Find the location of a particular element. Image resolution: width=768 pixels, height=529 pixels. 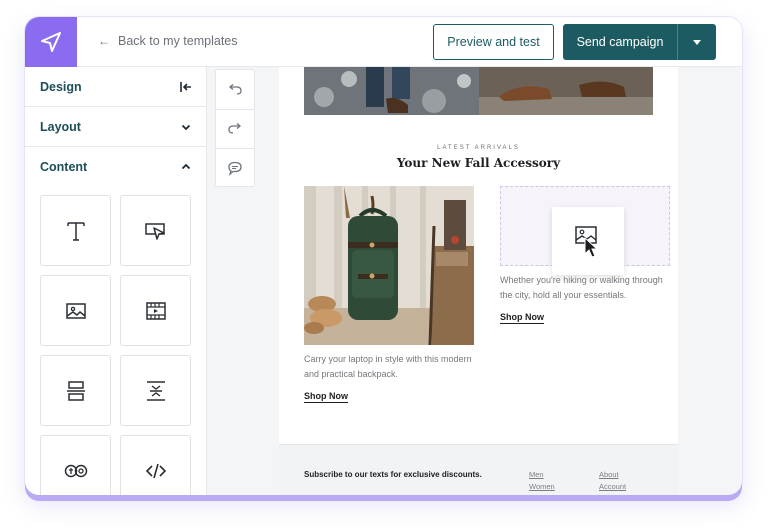

text-icon is located at coordinates (75, 231).